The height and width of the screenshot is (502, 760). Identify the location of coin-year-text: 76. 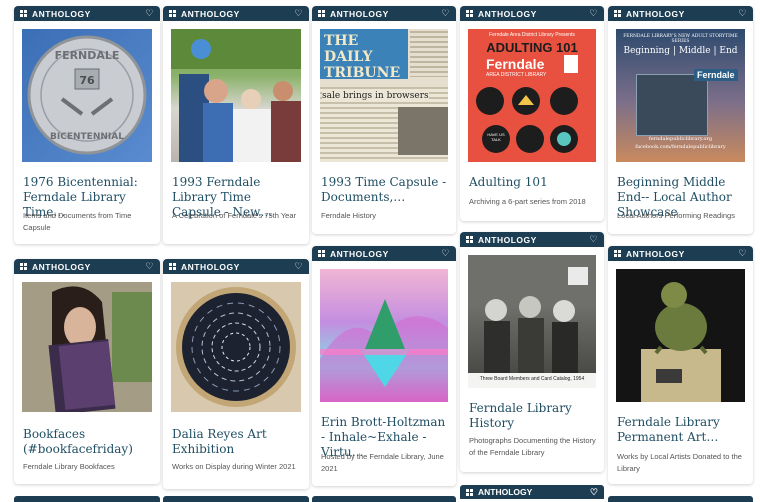
(87, 80).